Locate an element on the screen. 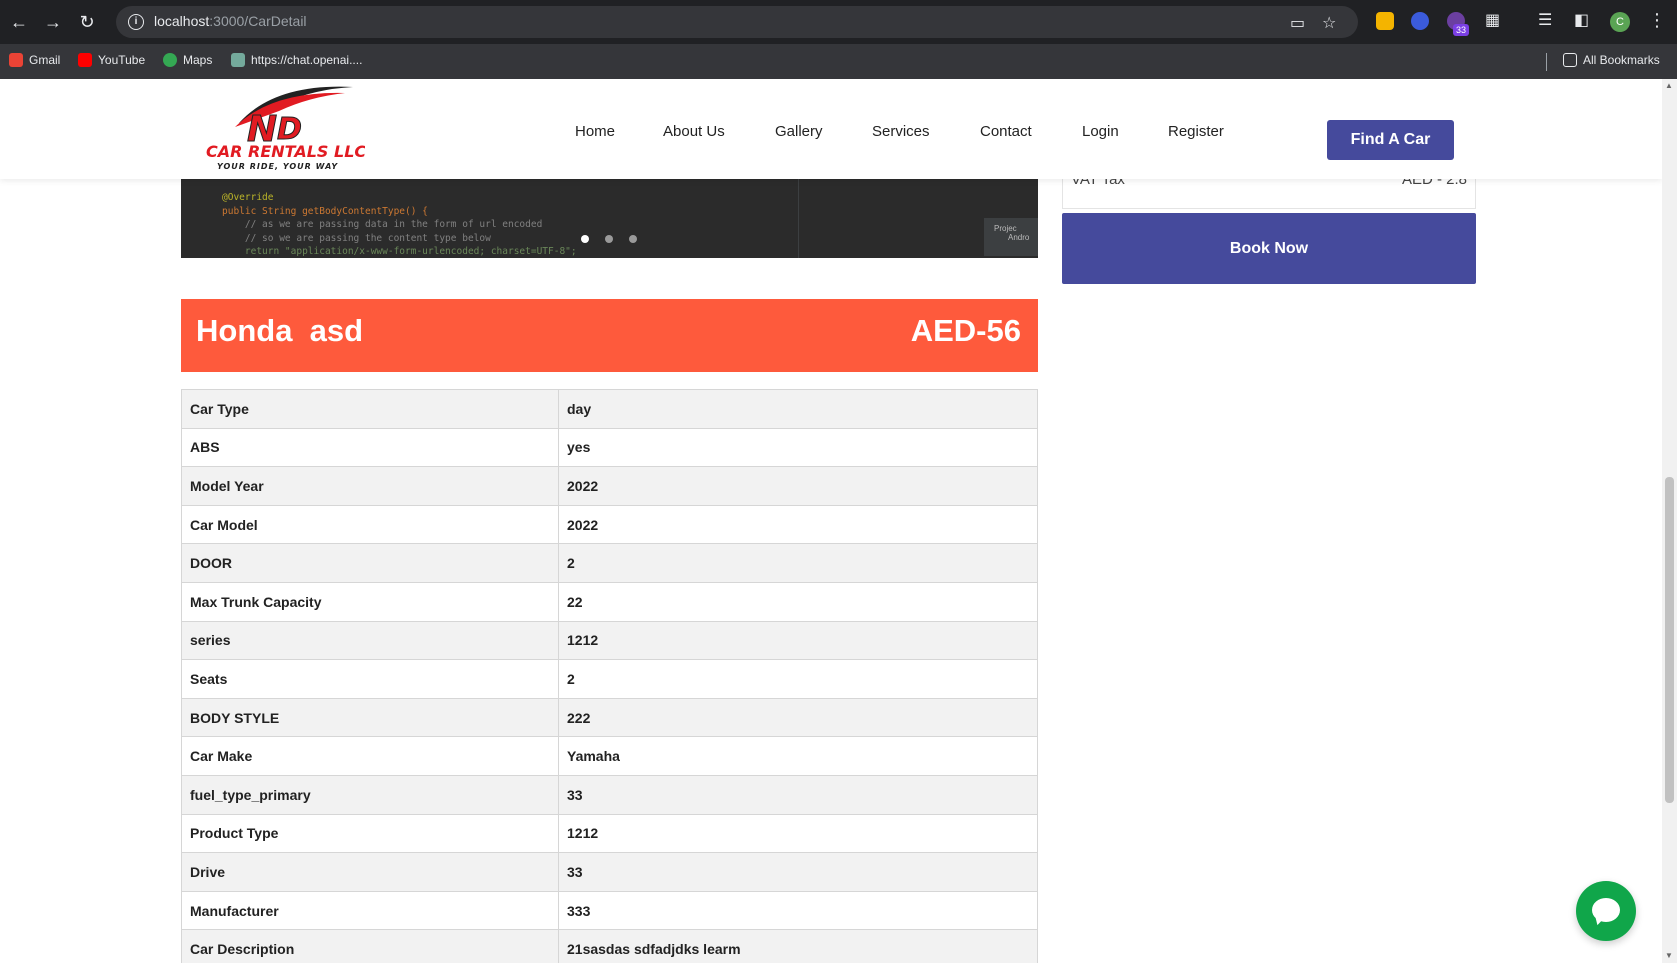  spec-label: Max Trunk Capacity is located at coordinates (370, 601).